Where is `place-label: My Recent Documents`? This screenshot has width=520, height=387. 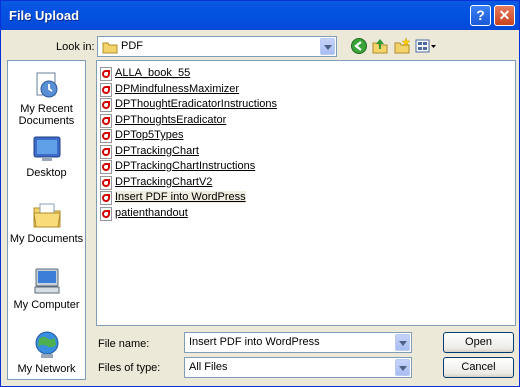
place-label: My Recent Documents is located at coordinates (46, 115).